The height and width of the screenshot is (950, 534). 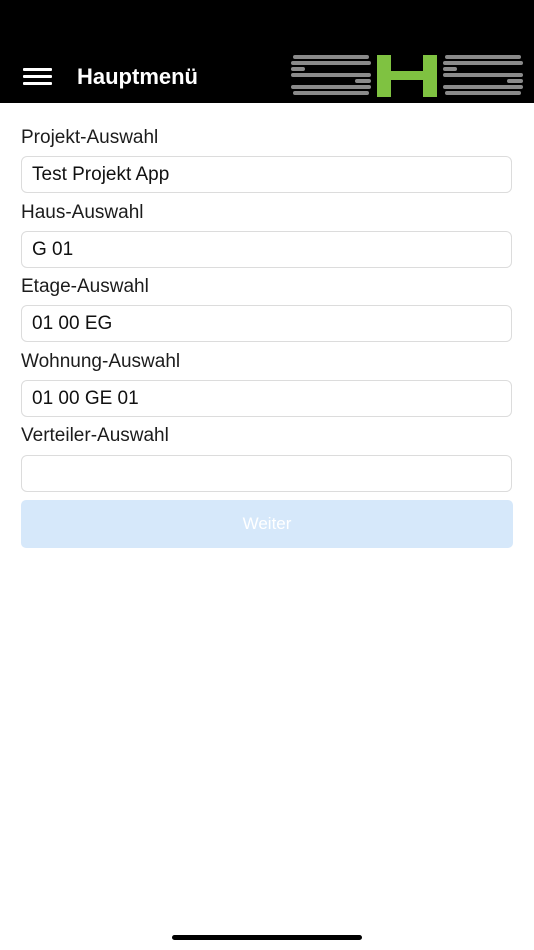 I want to click on hamburger-menu-icon, so click(x=37, y=77).